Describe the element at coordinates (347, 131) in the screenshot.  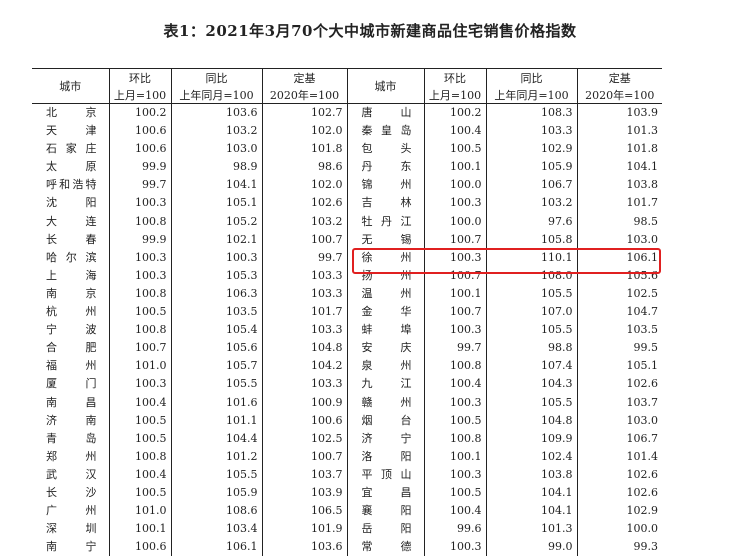
I see `table-row: 天津 100.6 103.2 102.0 秦皇岛 100.4 103.3 101.3` at that location.